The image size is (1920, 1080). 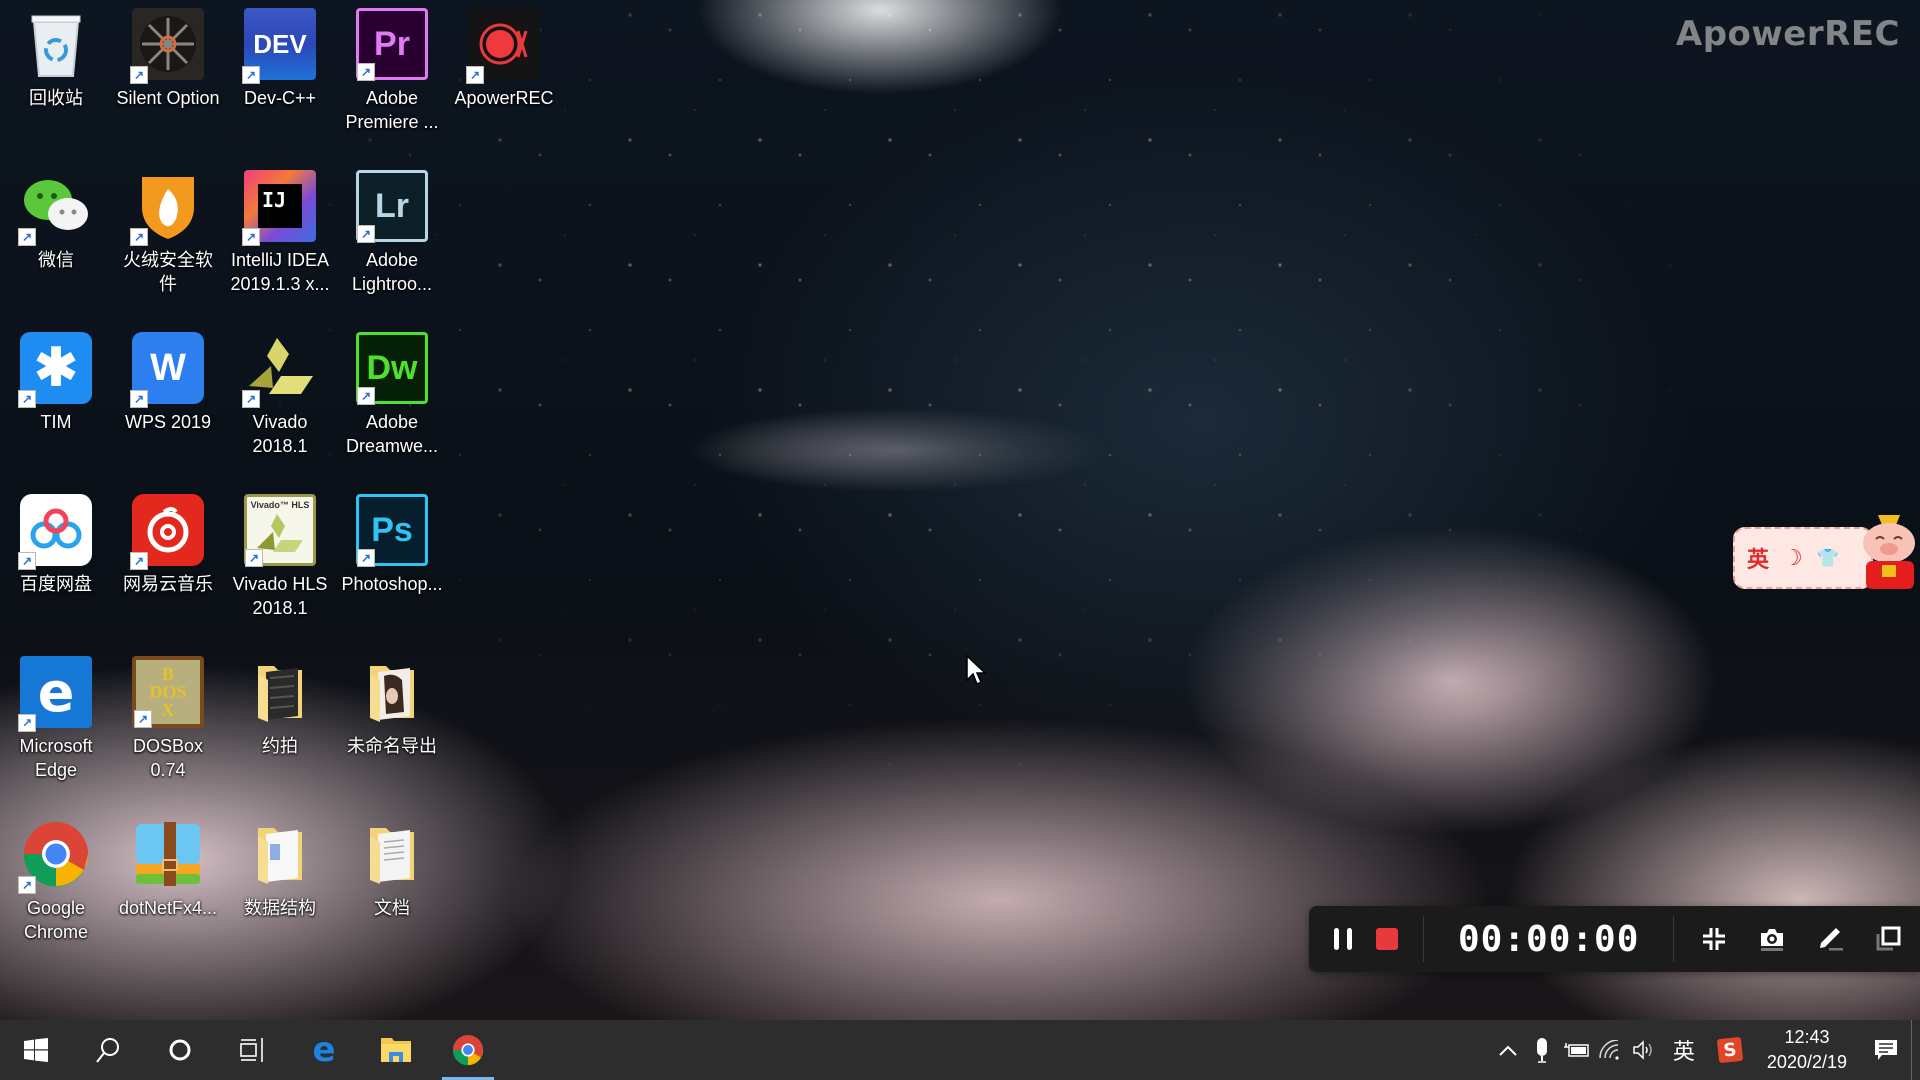 I want to click on desktop-icon-label: Dev-C++, so click(x=280, y=98).